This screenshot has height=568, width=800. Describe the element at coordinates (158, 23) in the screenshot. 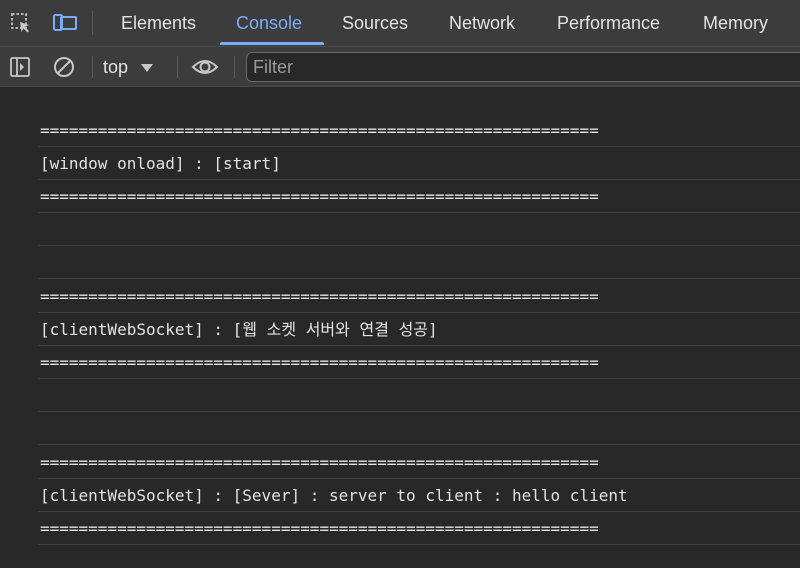

I see `tab-elements: Elements` at that location.